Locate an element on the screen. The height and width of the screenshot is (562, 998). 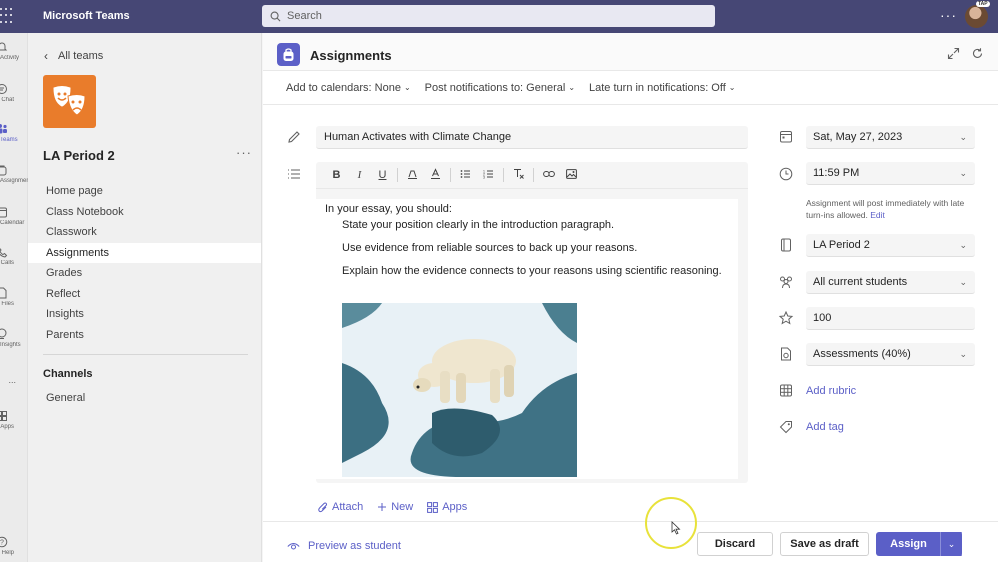
students-selector: All current students ⌄ is located at coordinates (890, 282).